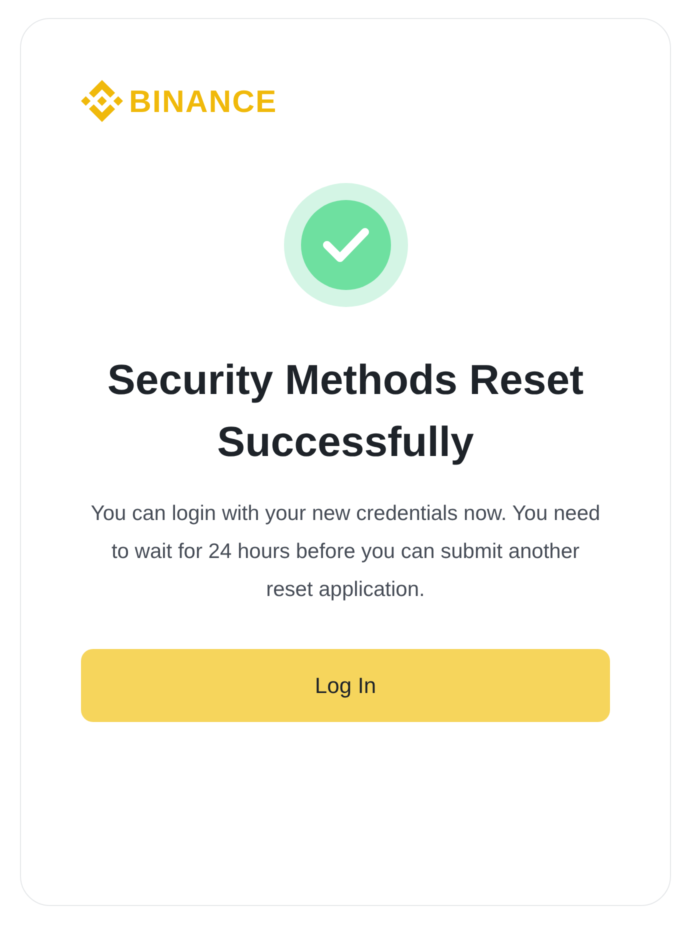  Describe the element at coordinates (203, 101) in the screenshot. I see `brand-name: BINANCE` at that location.